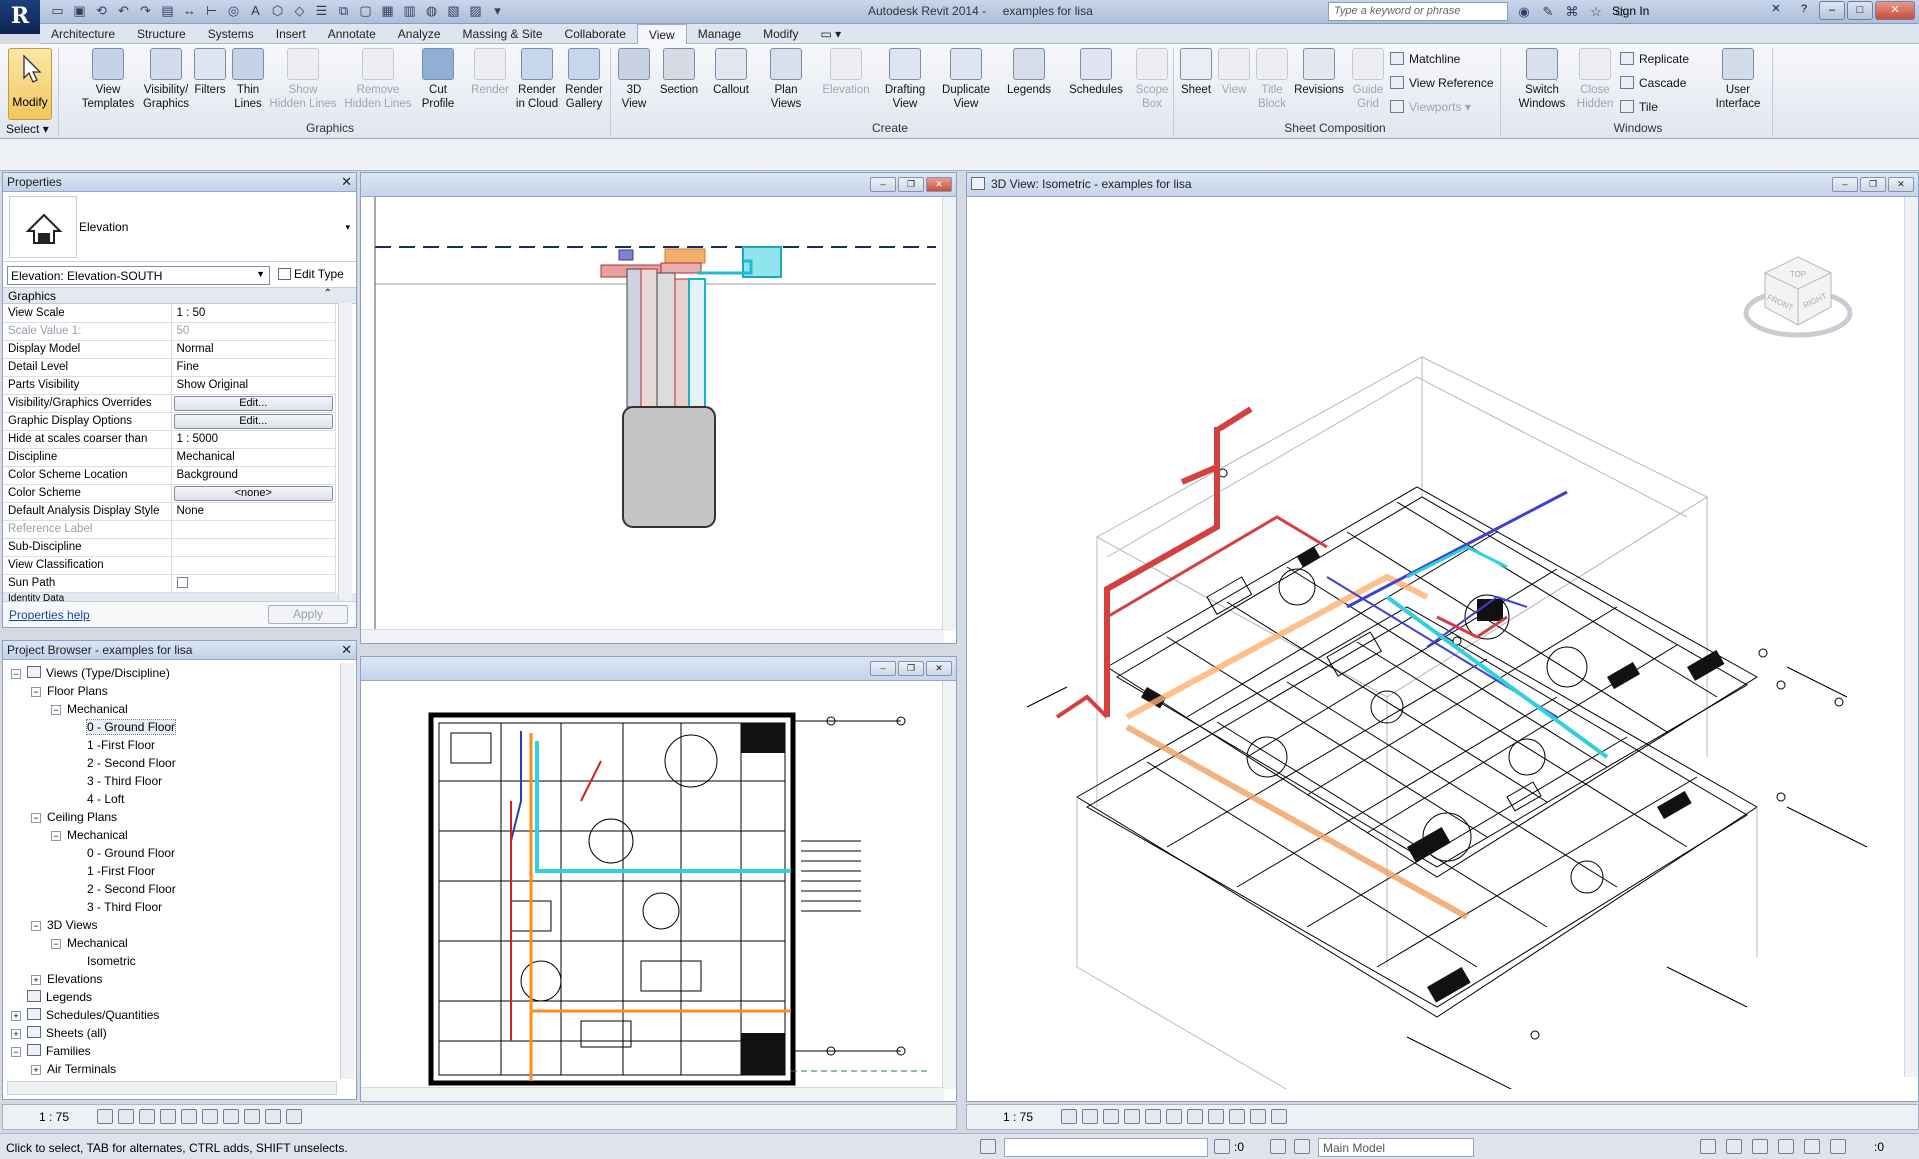 The height and width of the screenshot is (1159, 1919). What do you see at coordinates (475, 11) in the screenshot?
I see `component-icon: ▨` at bounding box center [475, 11].